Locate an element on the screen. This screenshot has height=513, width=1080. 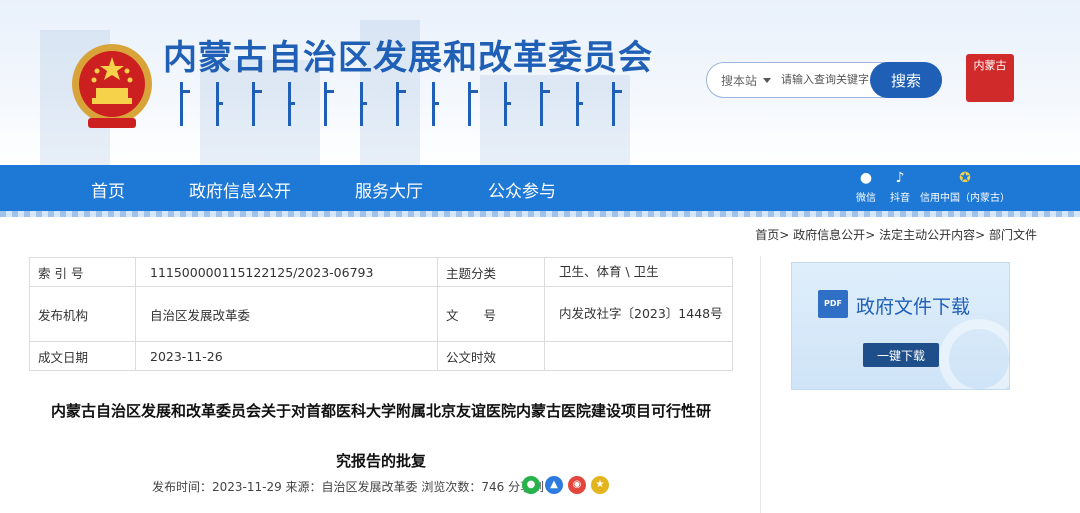
topic-value: 卫生、体育 \ 卫生 is located at coordinates (638, 272).